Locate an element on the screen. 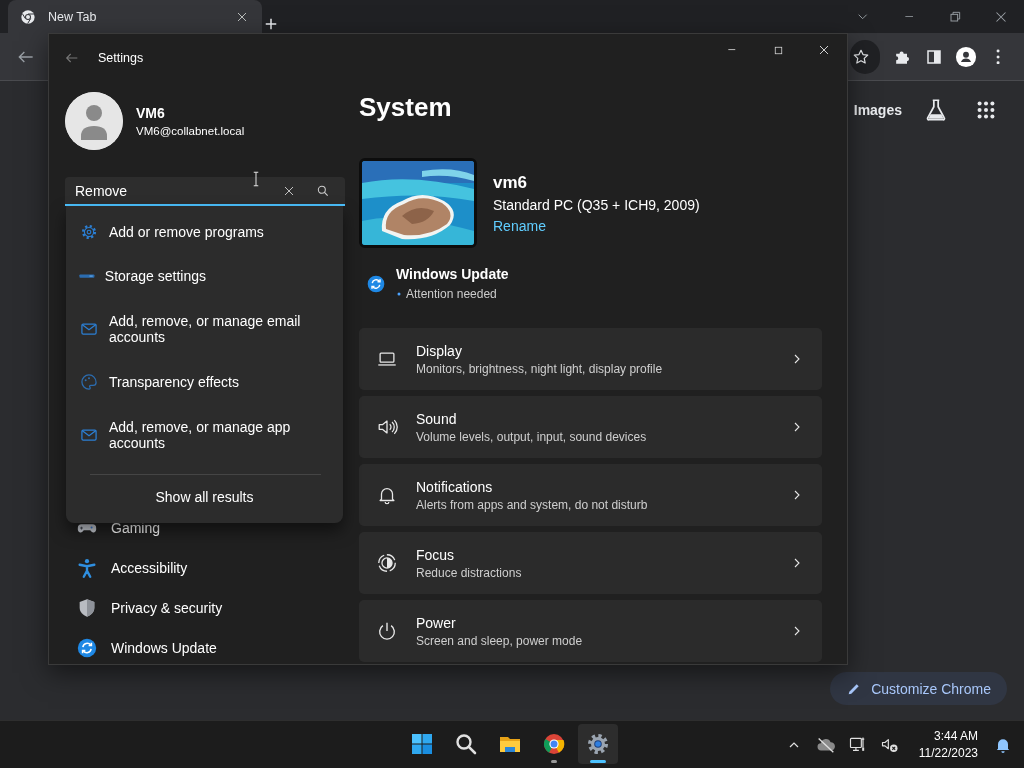 The width and height of the screenshot is (1024, 768). clock-time: 3:44 AM is located at coordinates (955, 736).